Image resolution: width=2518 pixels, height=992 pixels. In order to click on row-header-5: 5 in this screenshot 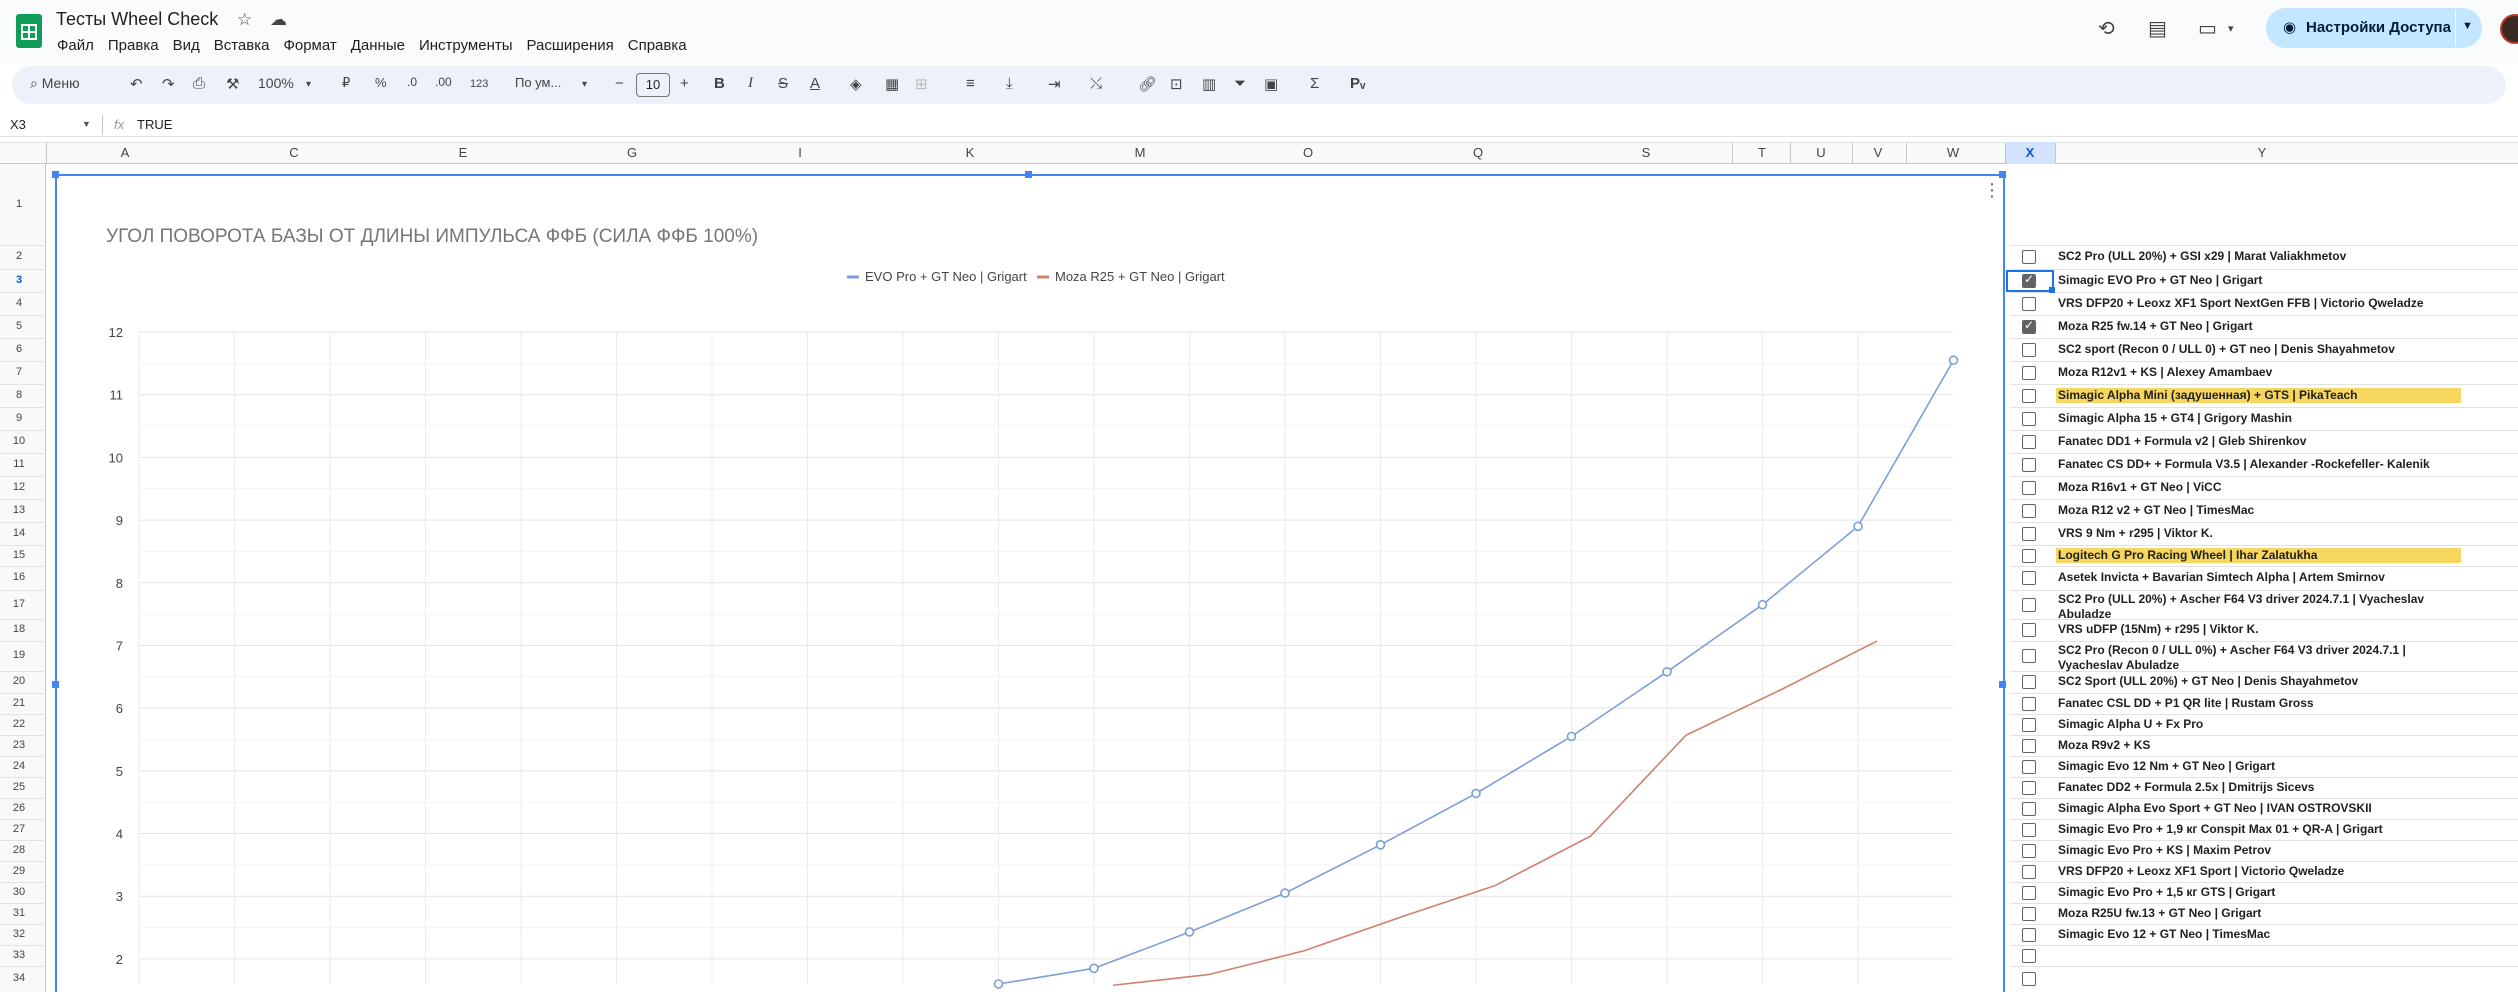, I will do `click(19, 326)`.